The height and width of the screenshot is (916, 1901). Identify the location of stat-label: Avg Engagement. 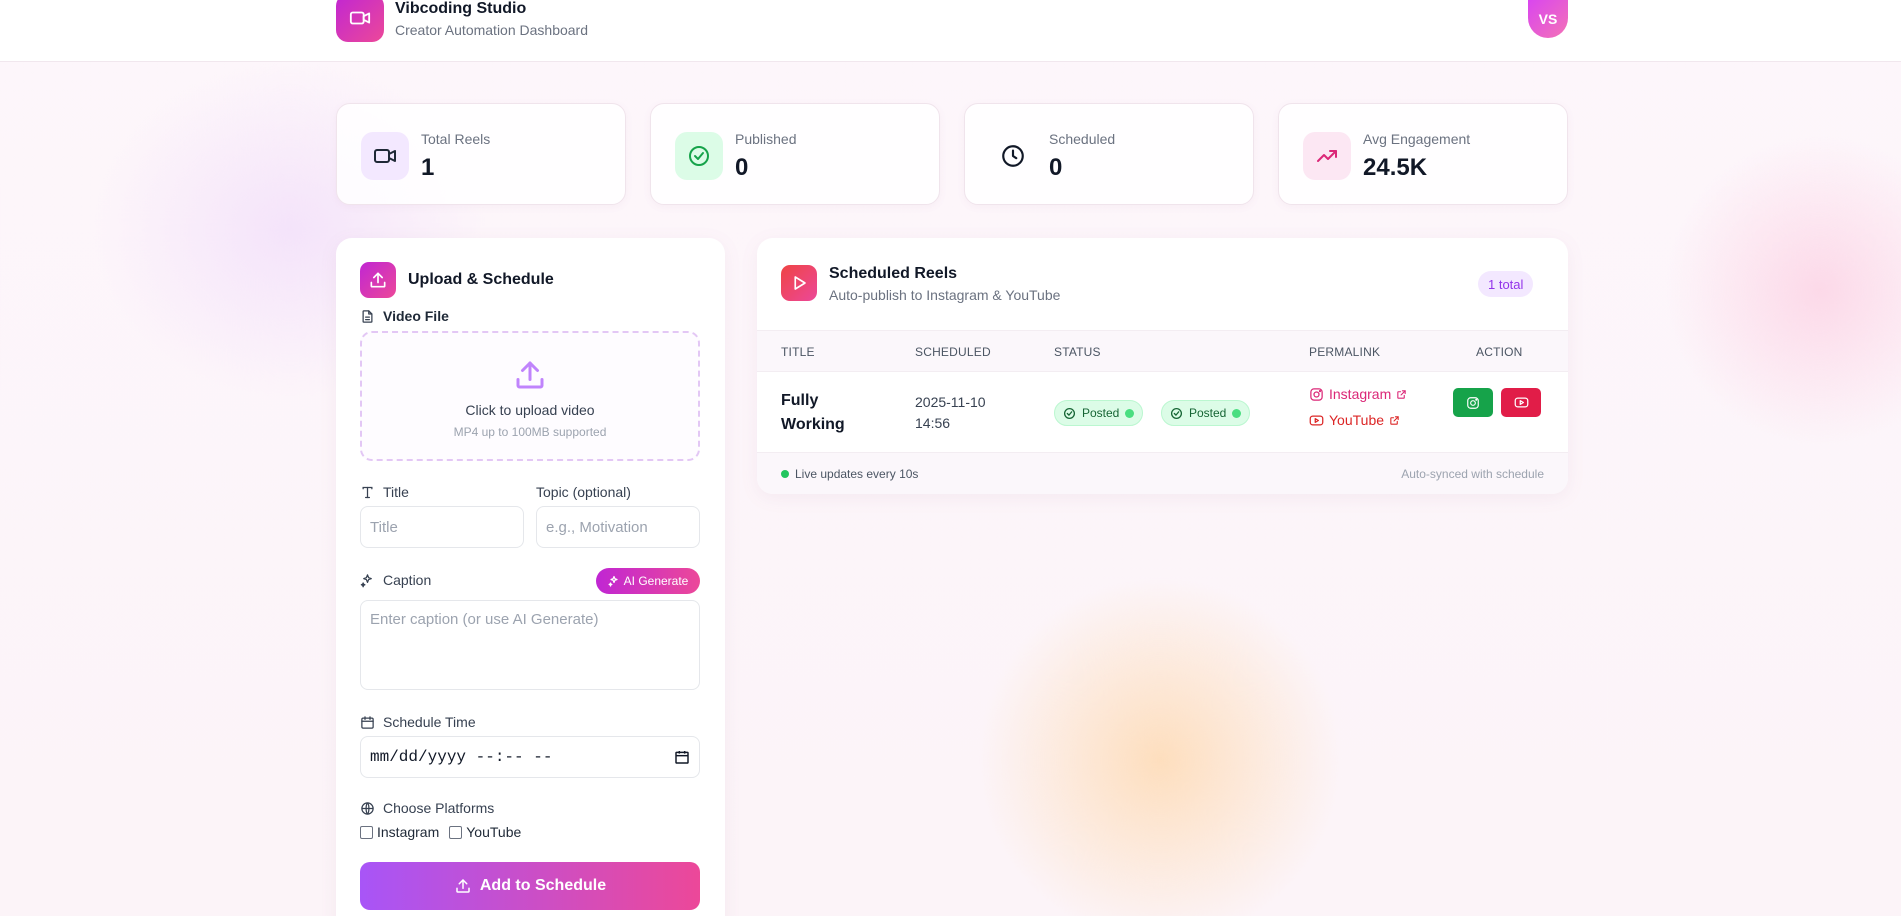
(1417, 139).